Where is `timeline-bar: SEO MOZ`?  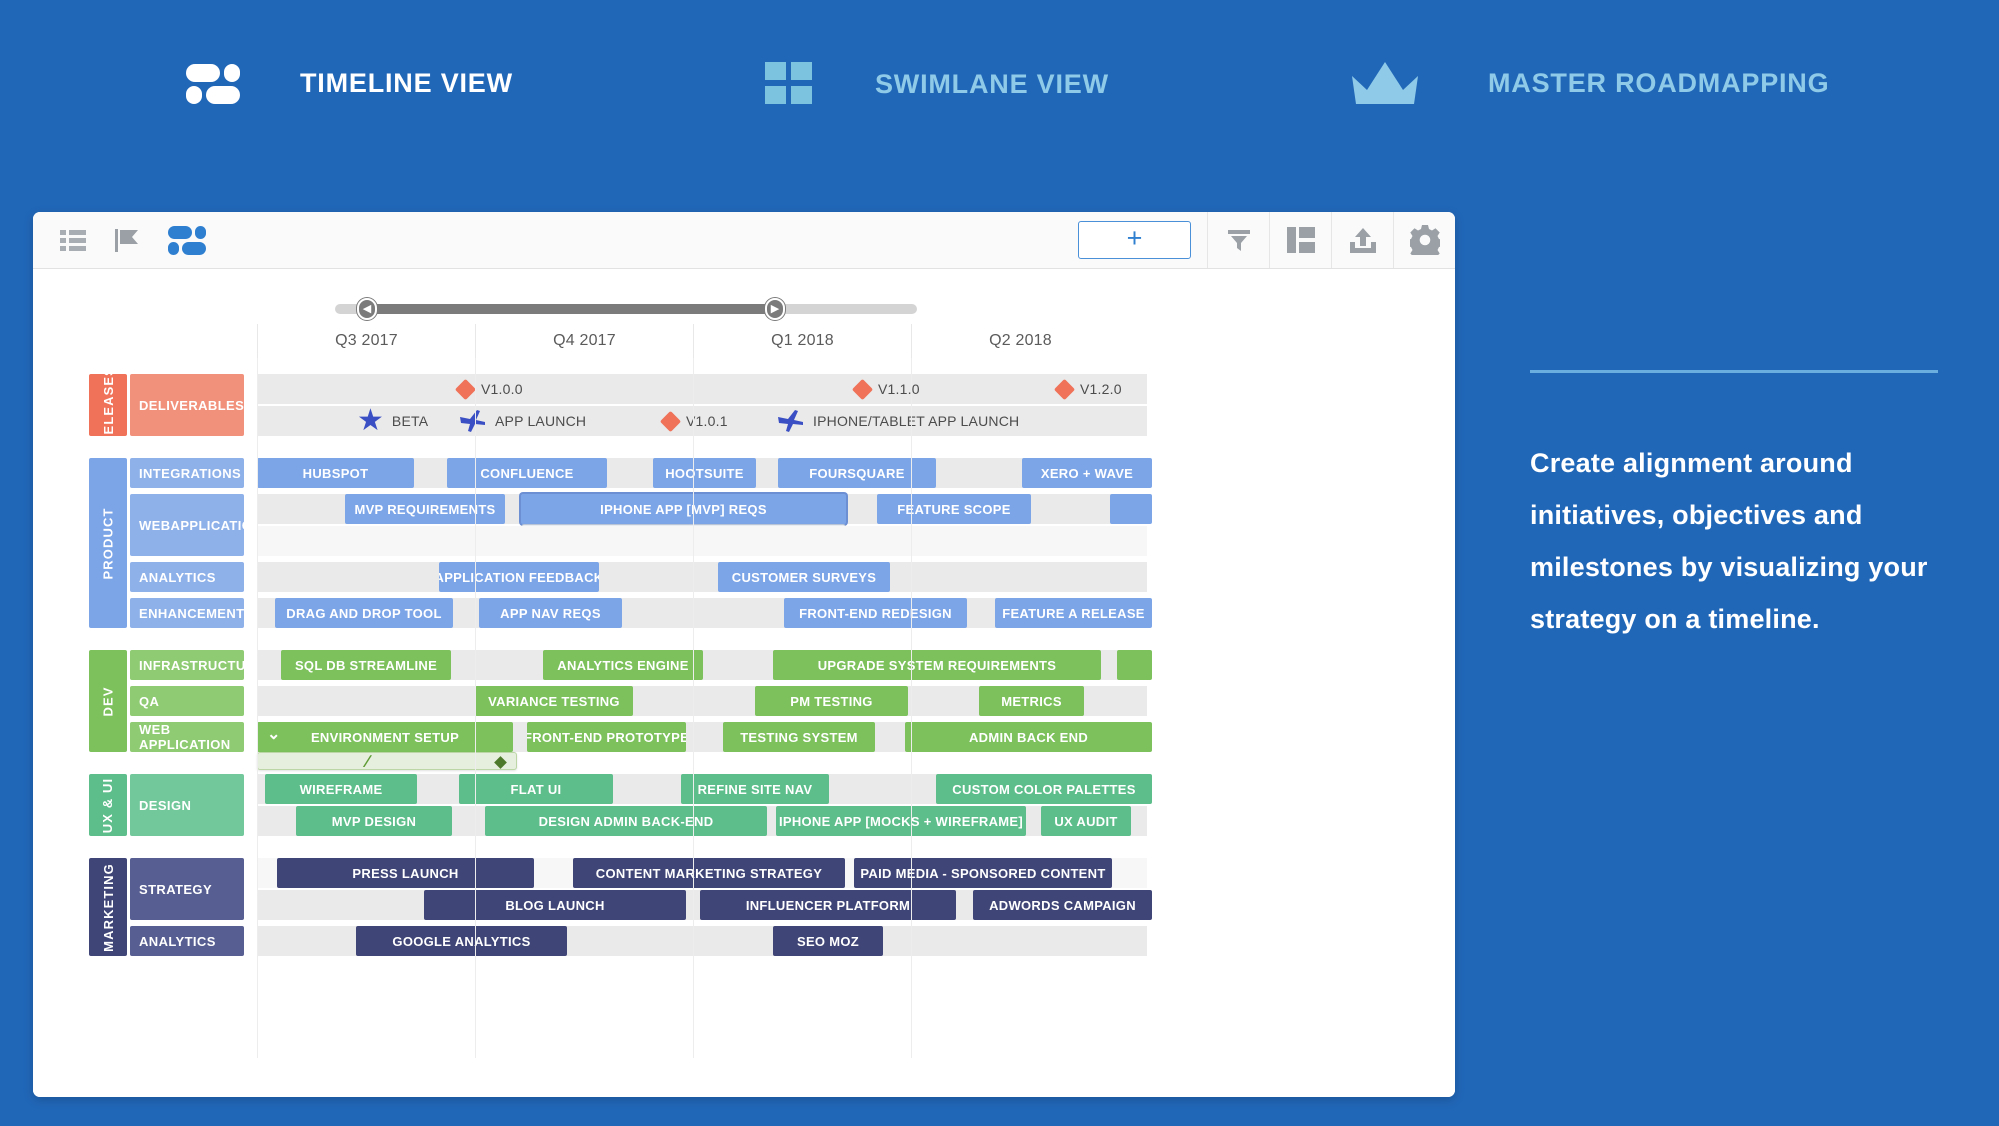 timeline-bar: SEO MOZ is located at coordinates (828, 941).